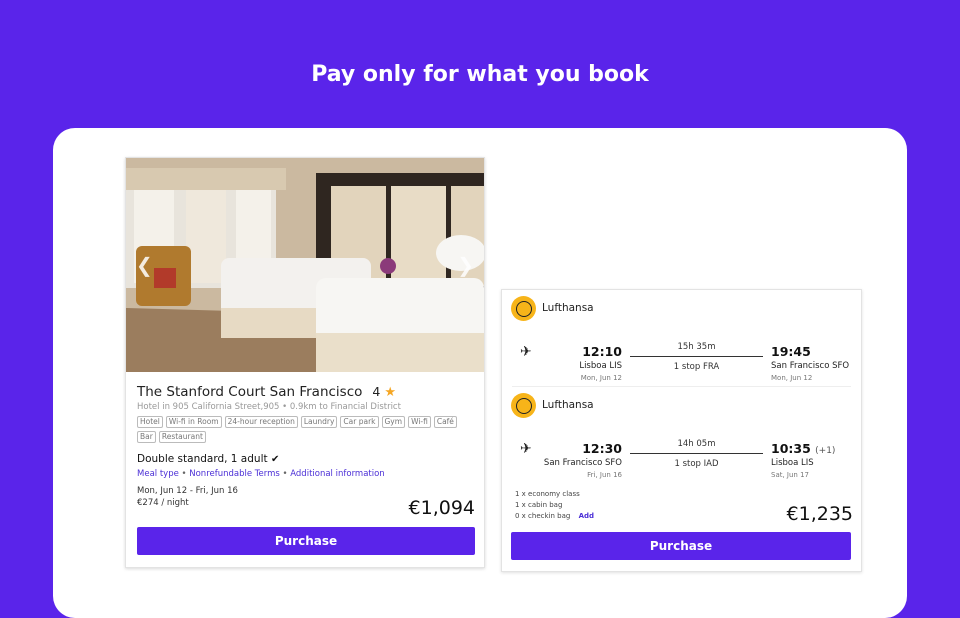 The height and width of the screenshot is (618, 960). I want to click on segment-divider, so click(681, 386).